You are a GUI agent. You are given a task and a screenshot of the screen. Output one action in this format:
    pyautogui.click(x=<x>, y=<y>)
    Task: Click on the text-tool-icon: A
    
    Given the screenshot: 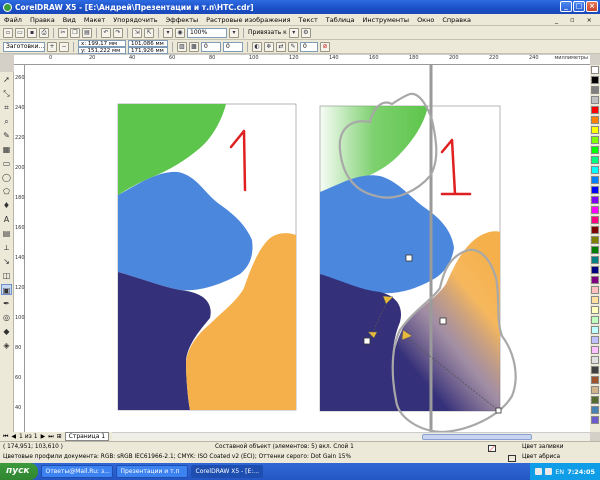 What is the action you would take?
    pyautogui.click(x=6, y=219)
    